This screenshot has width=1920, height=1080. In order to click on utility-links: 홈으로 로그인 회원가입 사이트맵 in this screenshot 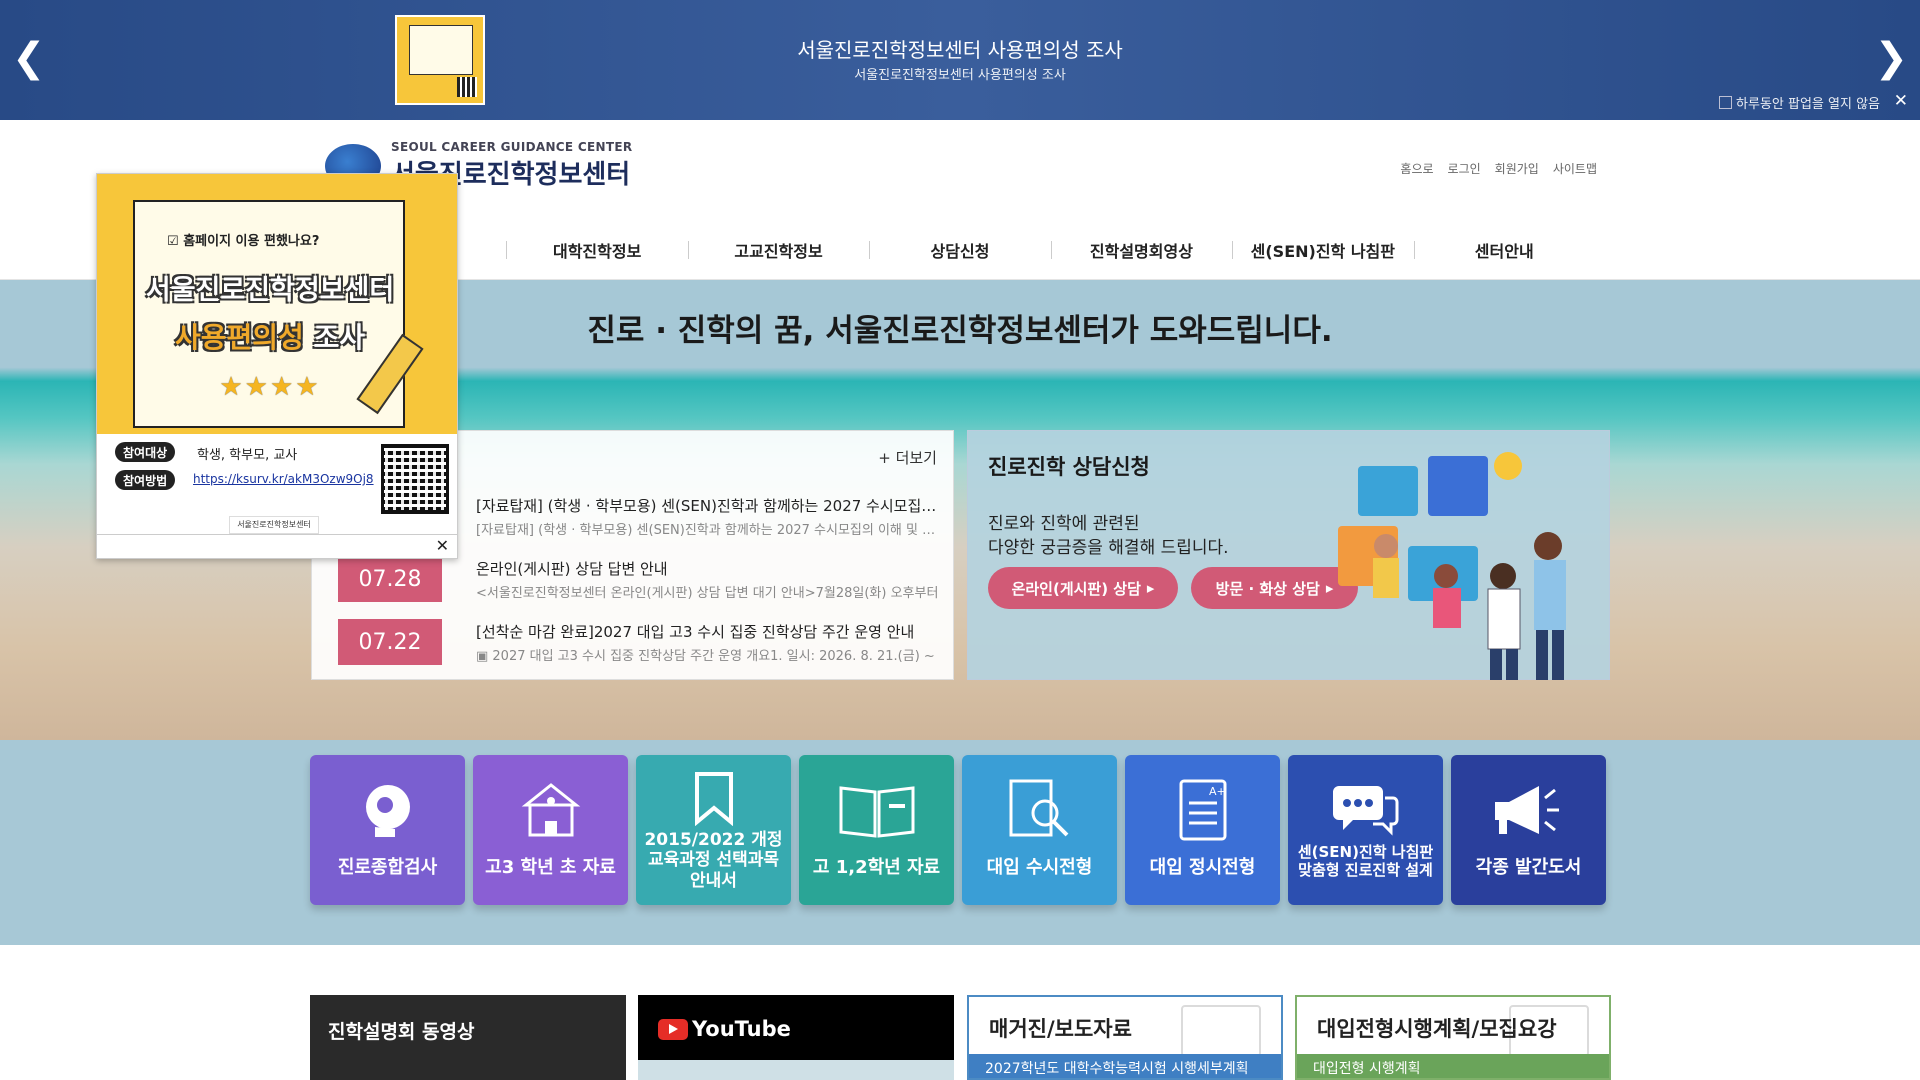, I will do `click(1498, 168)`.